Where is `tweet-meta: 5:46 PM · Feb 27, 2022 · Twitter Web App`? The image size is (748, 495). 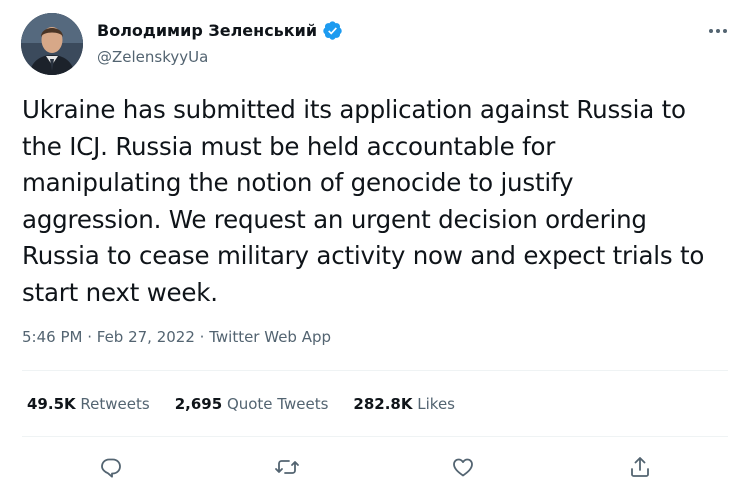 tweet-meta: 5:46 PM · Feb 27, 2022 · Twitter Web App is located at coordinates (176, 337).